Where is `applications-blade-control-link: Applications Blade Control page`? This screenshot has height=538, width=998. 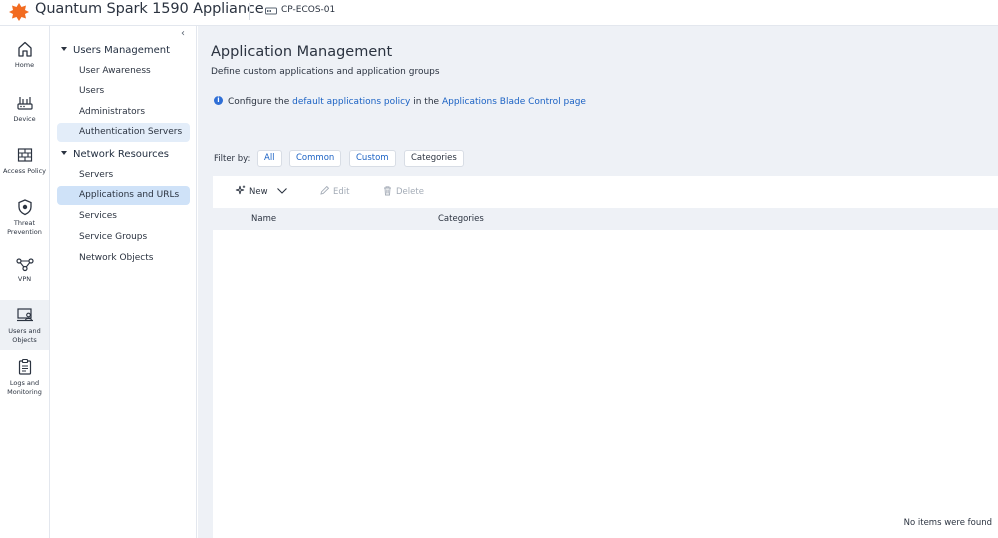 applications-blade-control-link: Applications Blade Control page is located at coordinates (514, 102).